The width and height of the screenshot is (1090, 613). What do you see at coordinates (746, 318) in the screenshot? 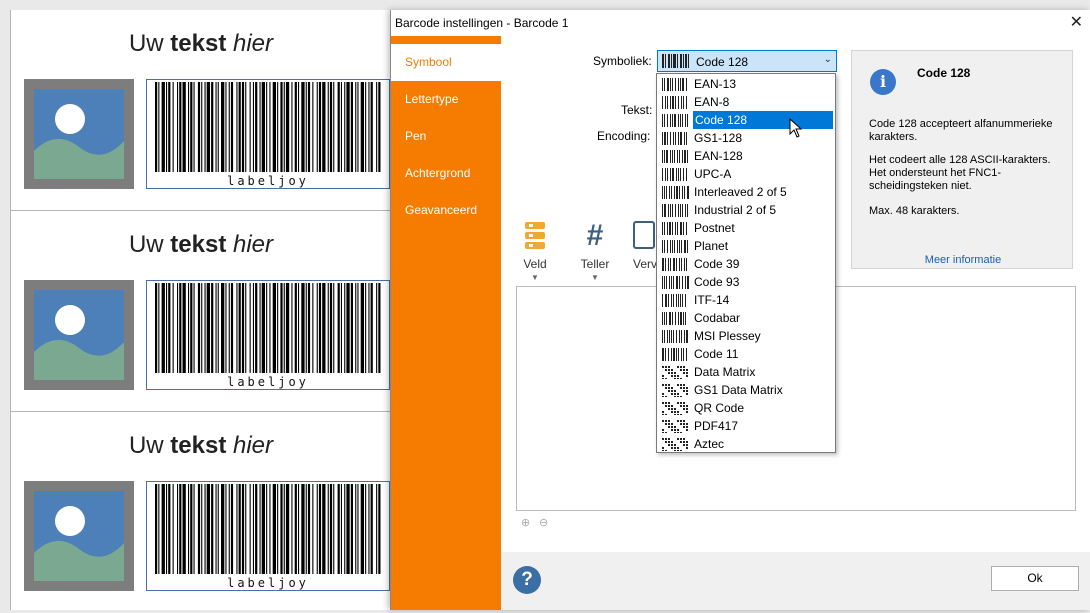
I see `symbology-option: Codabar` at bounding box center [746, 318].